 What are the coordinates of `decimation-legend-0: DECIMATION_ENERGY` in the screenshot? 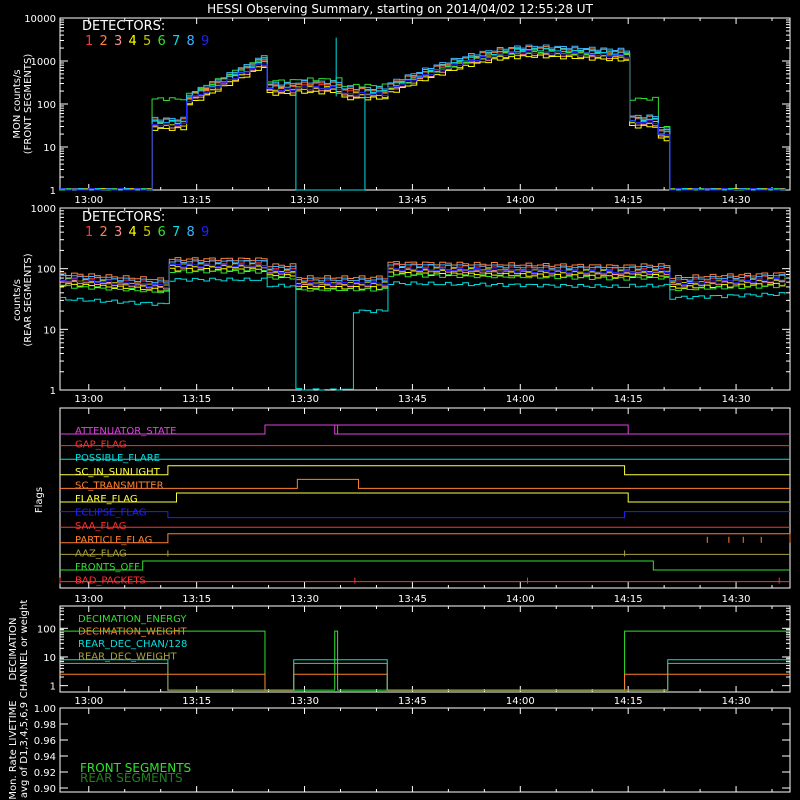 It's located at (132, 619).